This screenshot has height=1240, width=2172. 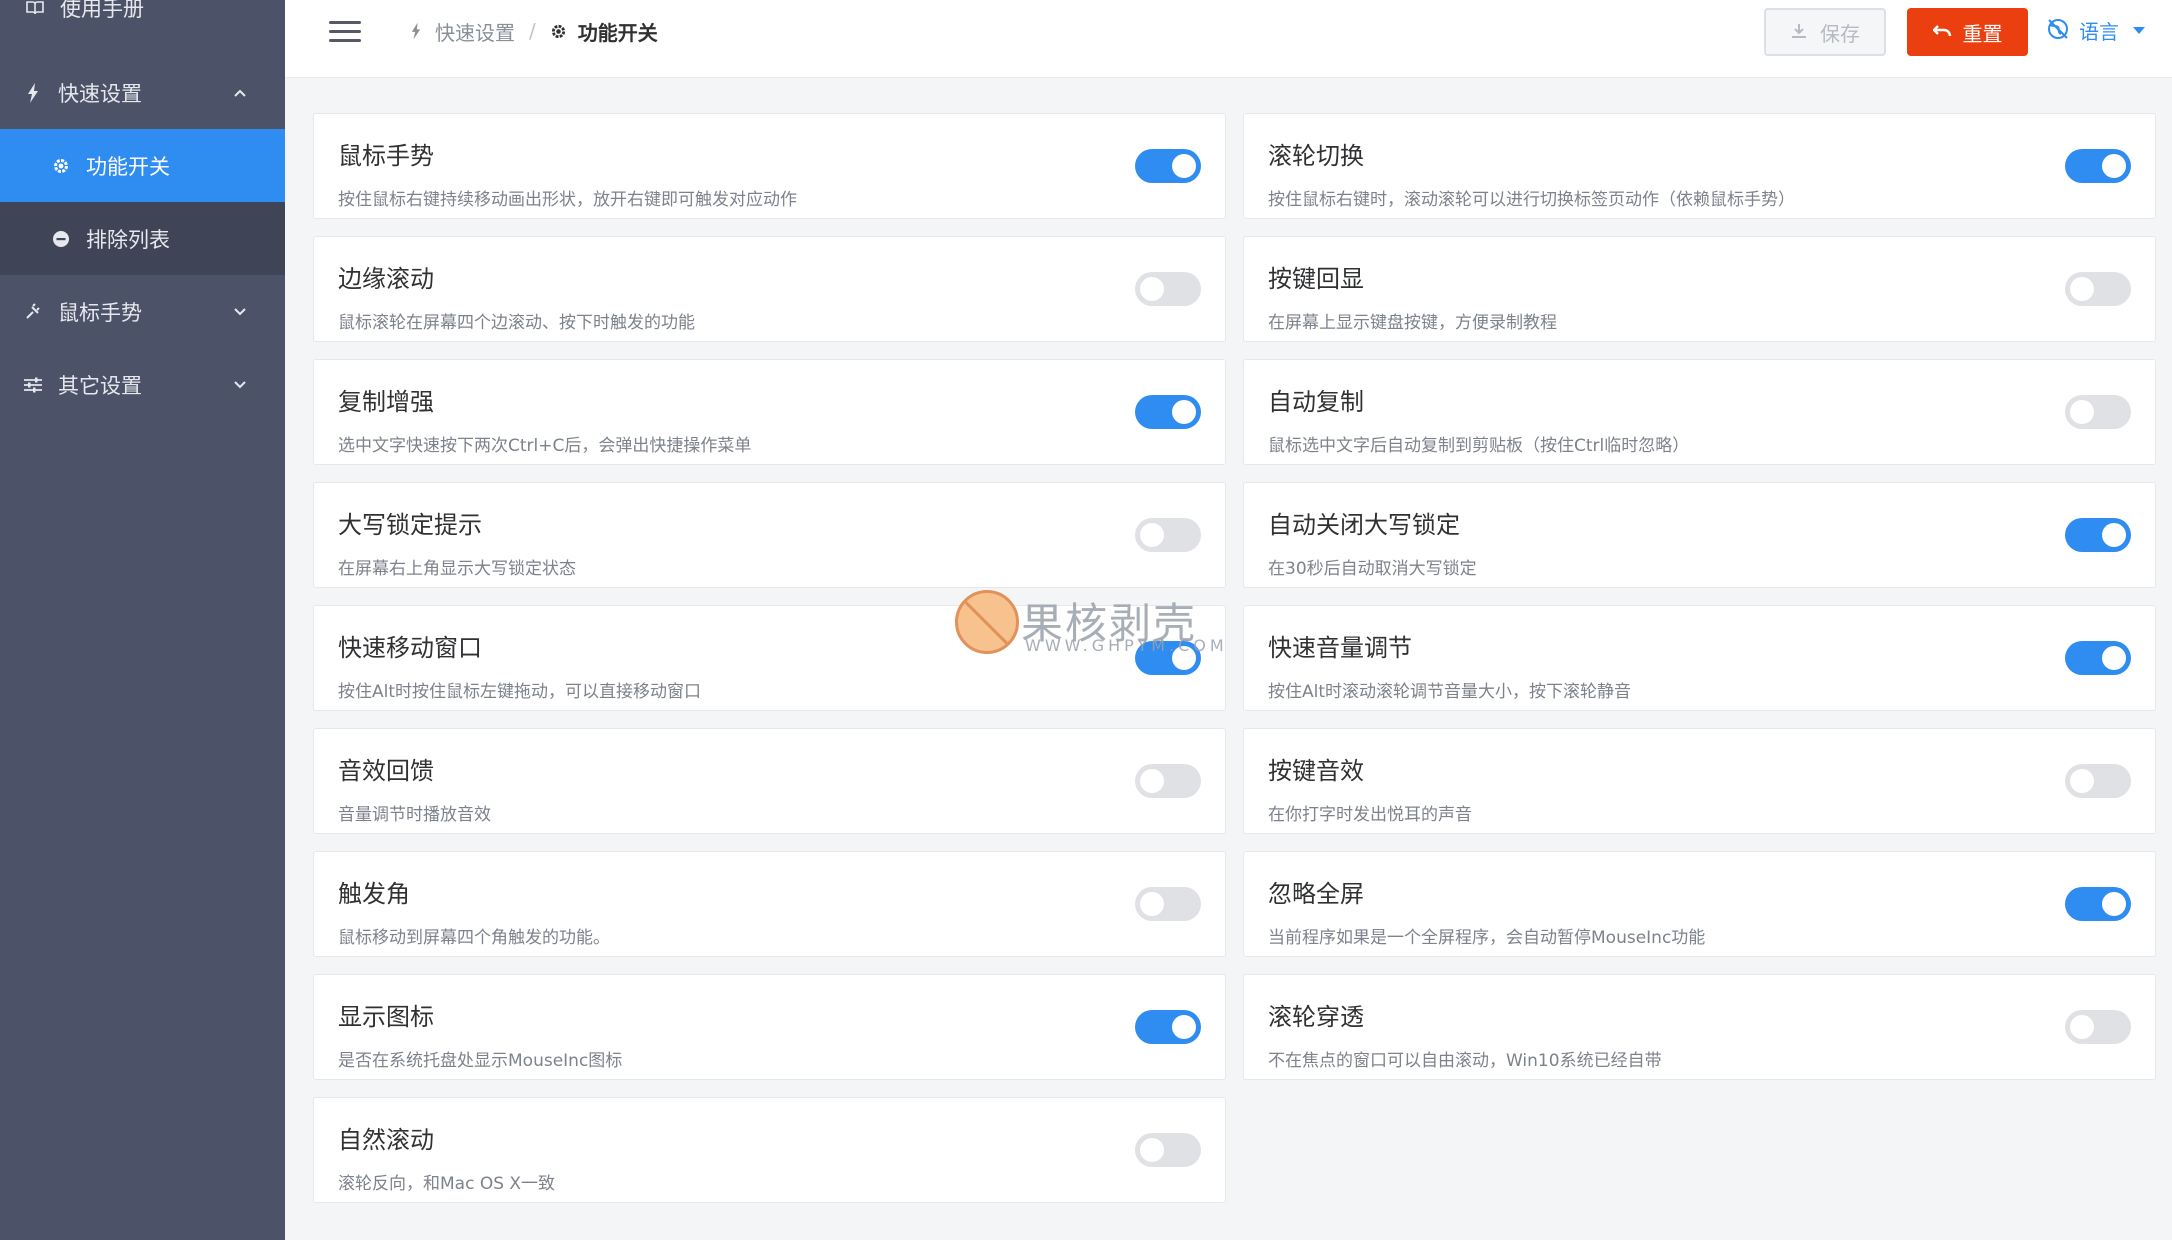 I want to click on save-button: 保存, so click(x=1825, y=32).